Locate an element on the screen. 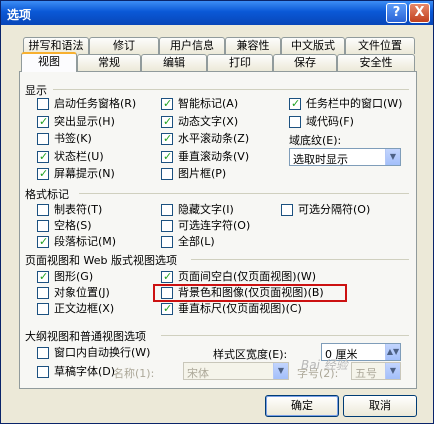 The height and width of the screenshot is (424, 434). checkbox-label: 突出显示(H) is located at coordinates (84, 121).